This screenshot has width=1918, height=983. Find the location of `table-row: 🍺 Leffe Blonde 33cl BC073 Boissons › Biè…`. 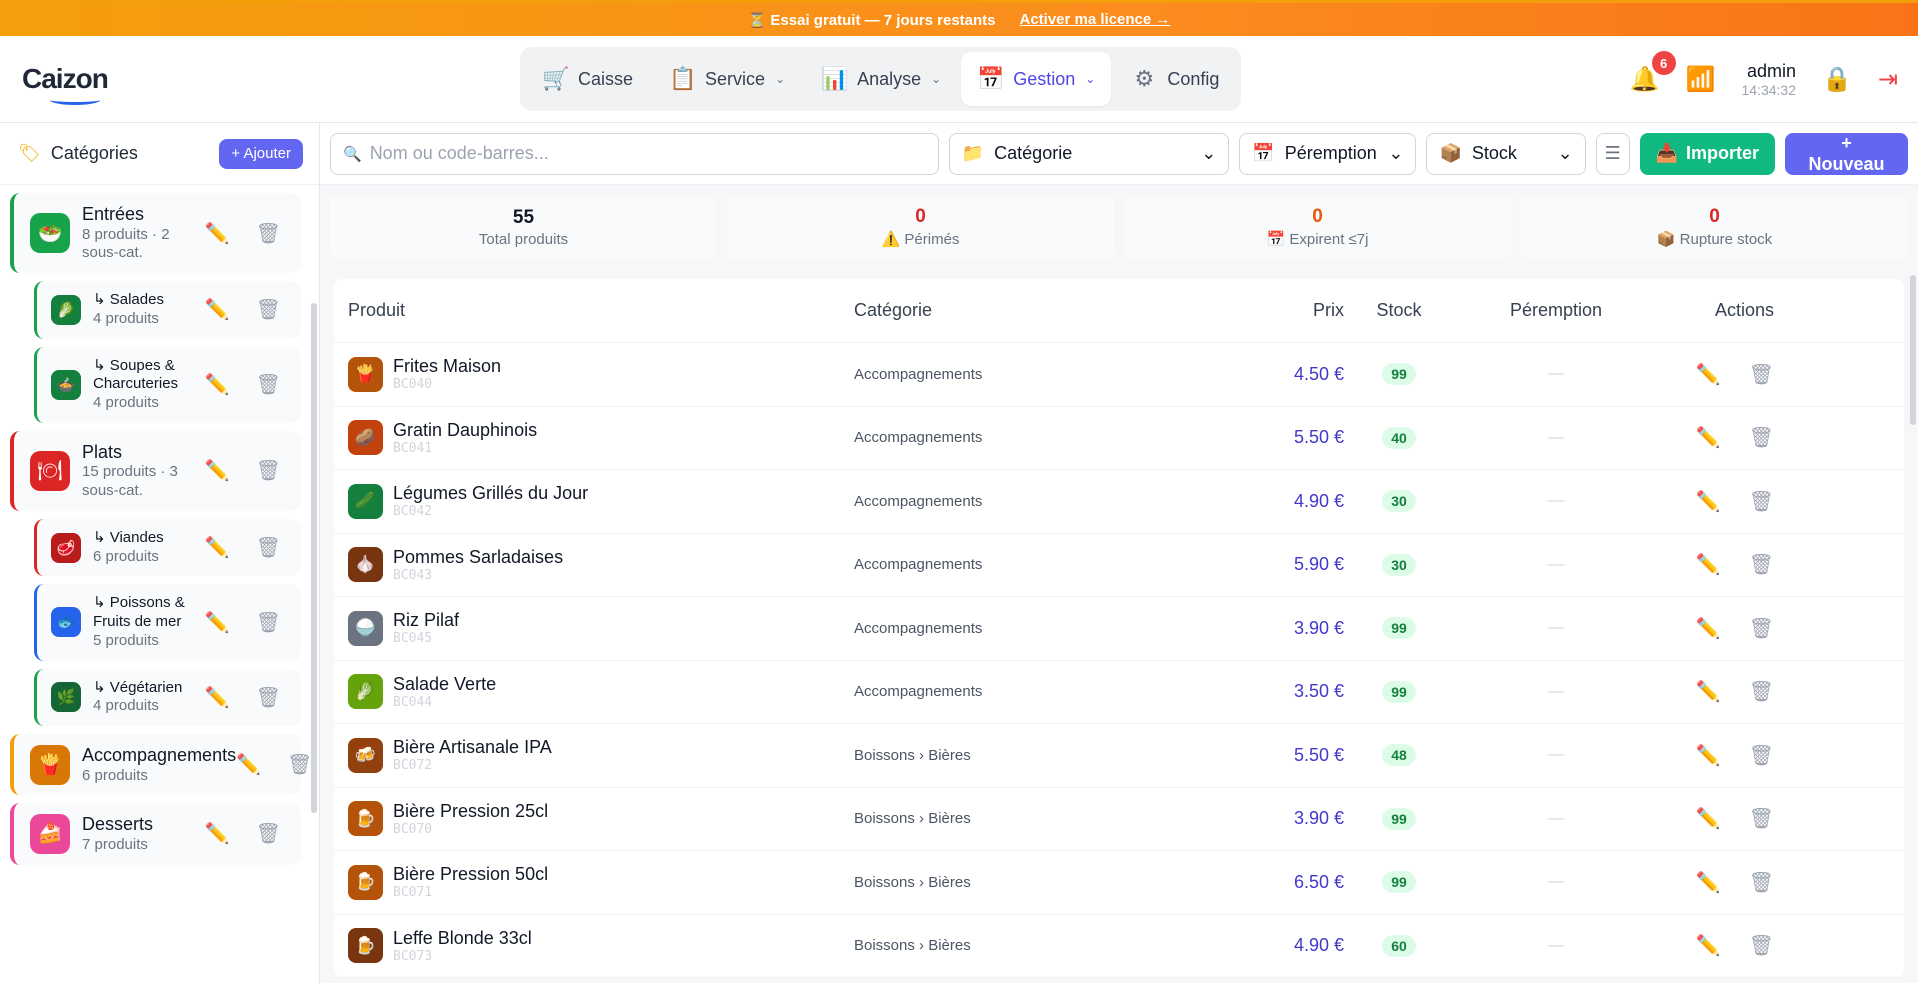

table-row: 🍺 Leffe Blonde 33cl BC073 Boissons › Biè… is located at coordinates (1119, 946).